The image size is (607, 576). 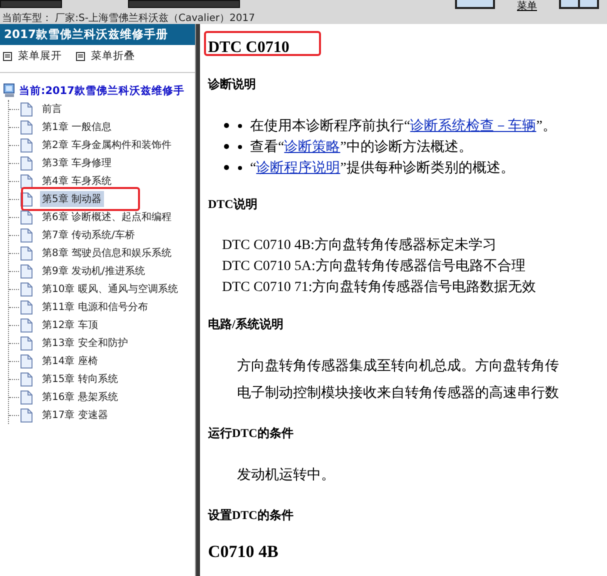 What do you see at coordinates (85, 343) in the screenshot?
I see `tree-item: 第13章 安全和防护` at bounding box center [85, 343].